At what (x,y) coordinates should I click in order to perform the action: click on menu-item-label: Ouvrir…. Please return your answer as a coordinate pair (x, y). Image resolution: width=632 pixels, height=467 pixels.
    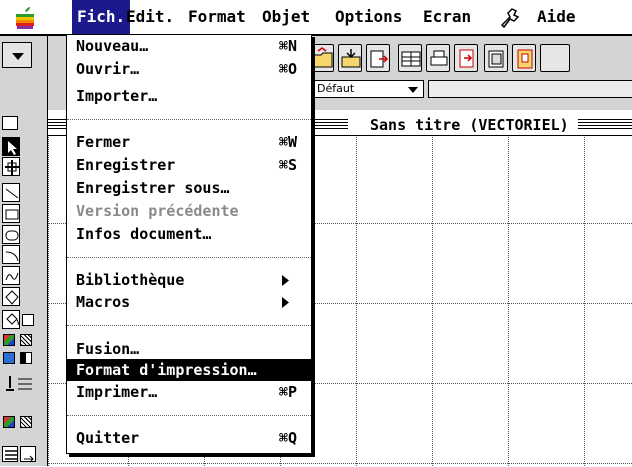
    Looking at the image, I should click on (108, 69).